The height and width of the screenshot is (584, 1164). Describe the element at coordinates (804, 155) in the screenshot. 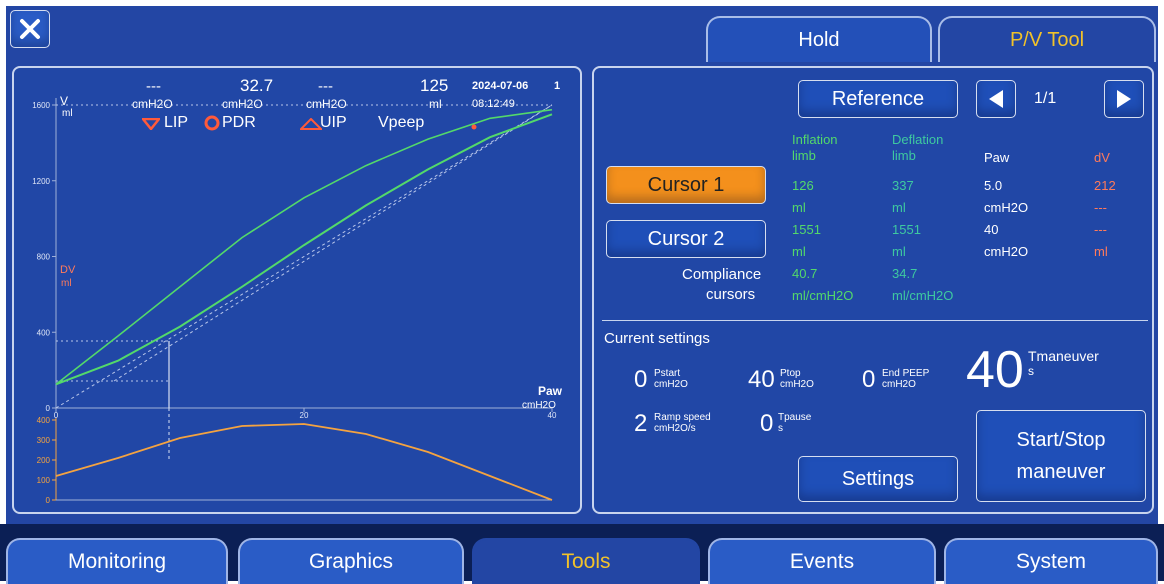

I see `header-inflation-2: limb` at that location.